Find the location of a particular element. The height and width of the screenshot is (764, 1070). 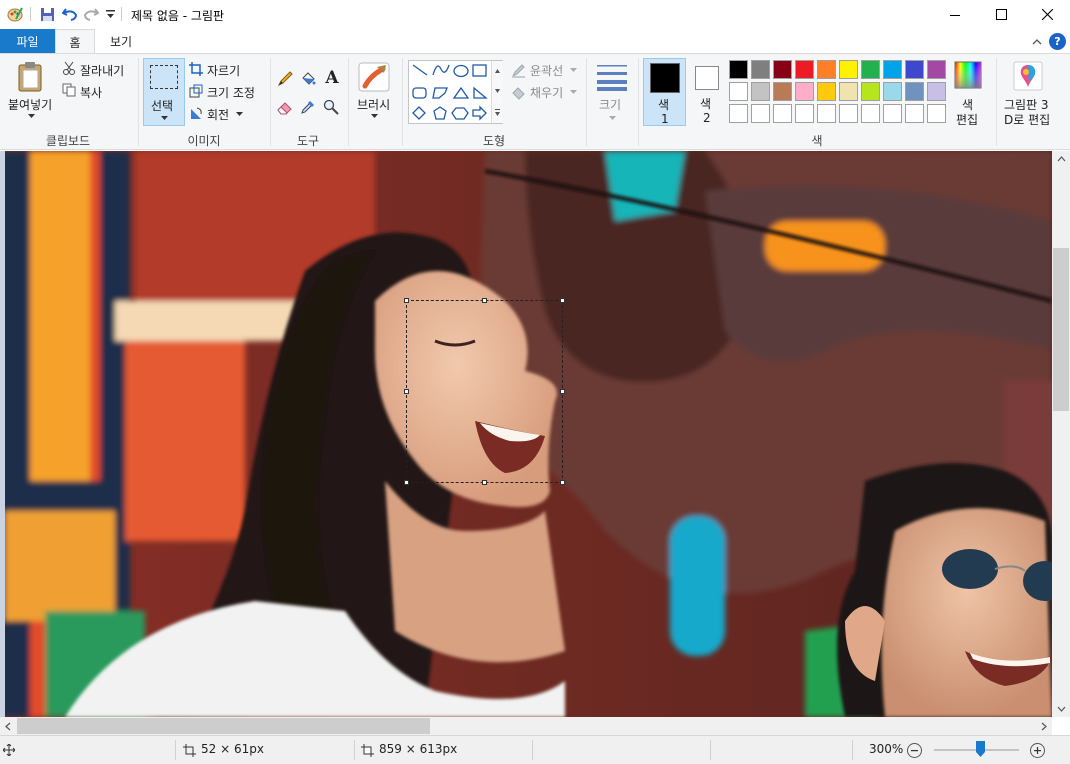

vertical-scroll-thumb is located at coordinates (1061, 329).